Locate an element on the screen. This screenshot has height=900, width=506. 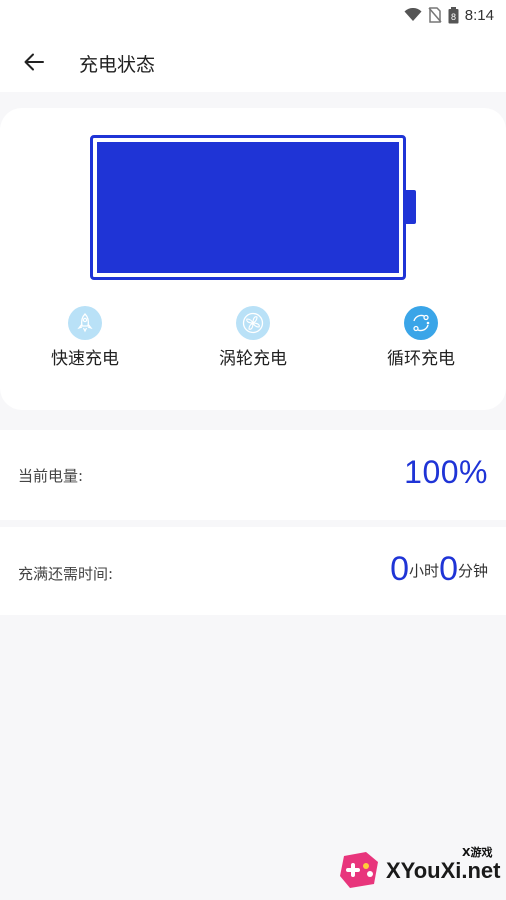
battery-icon: 8 is located at coordinates (453, 14).